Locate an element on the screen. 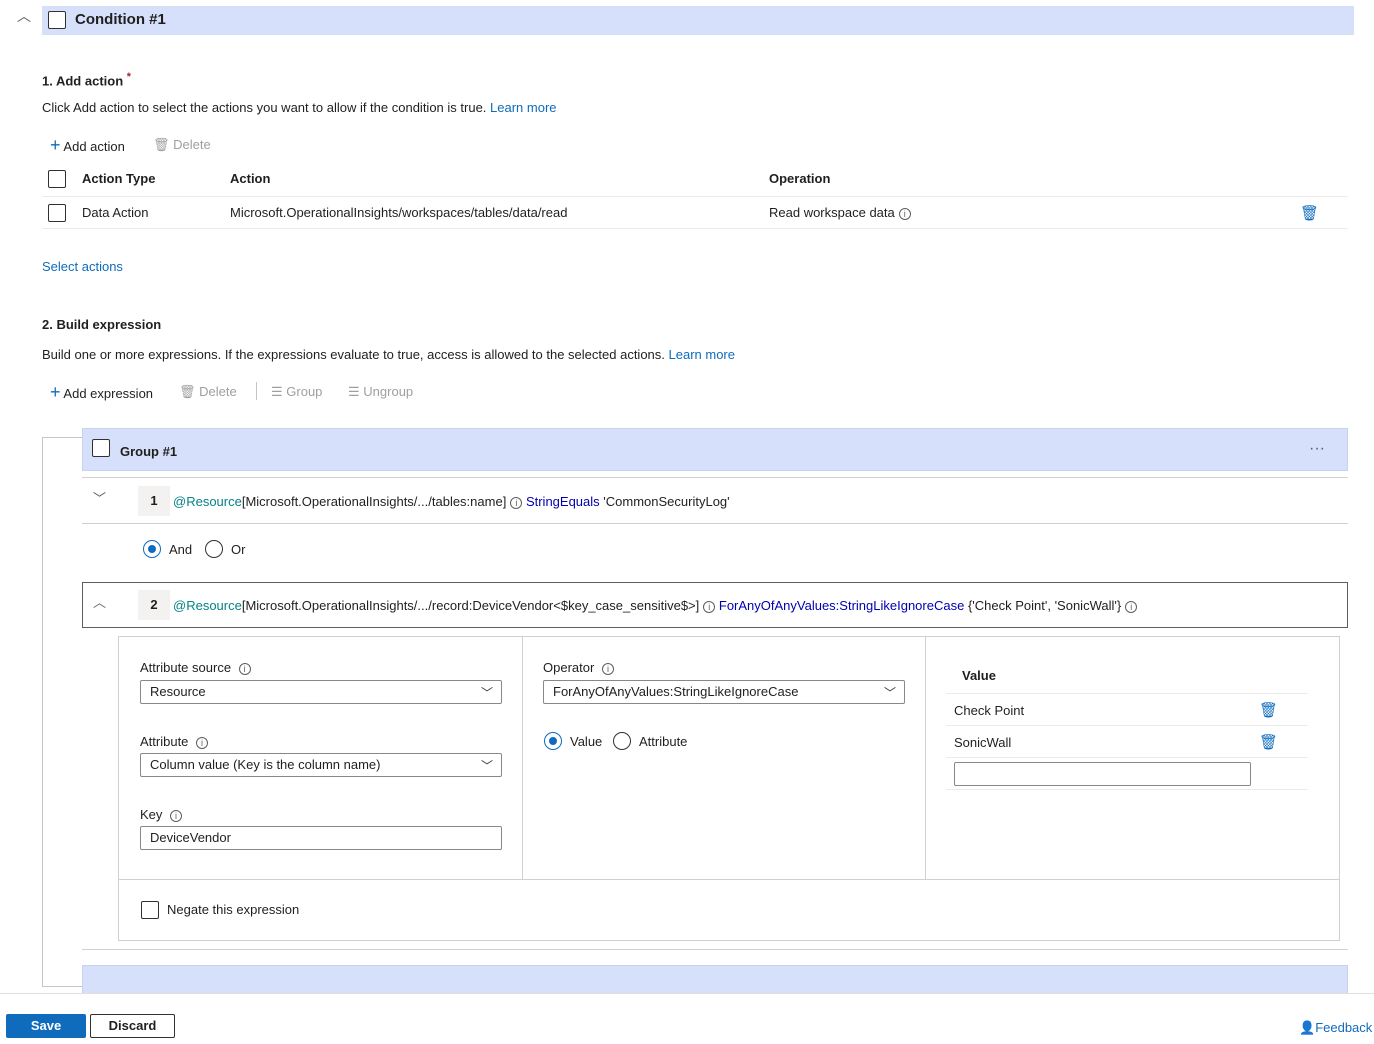 The width and height of the screenshot is (1374, 1044). select-all-checkbox is located at coordinates (57, 179).